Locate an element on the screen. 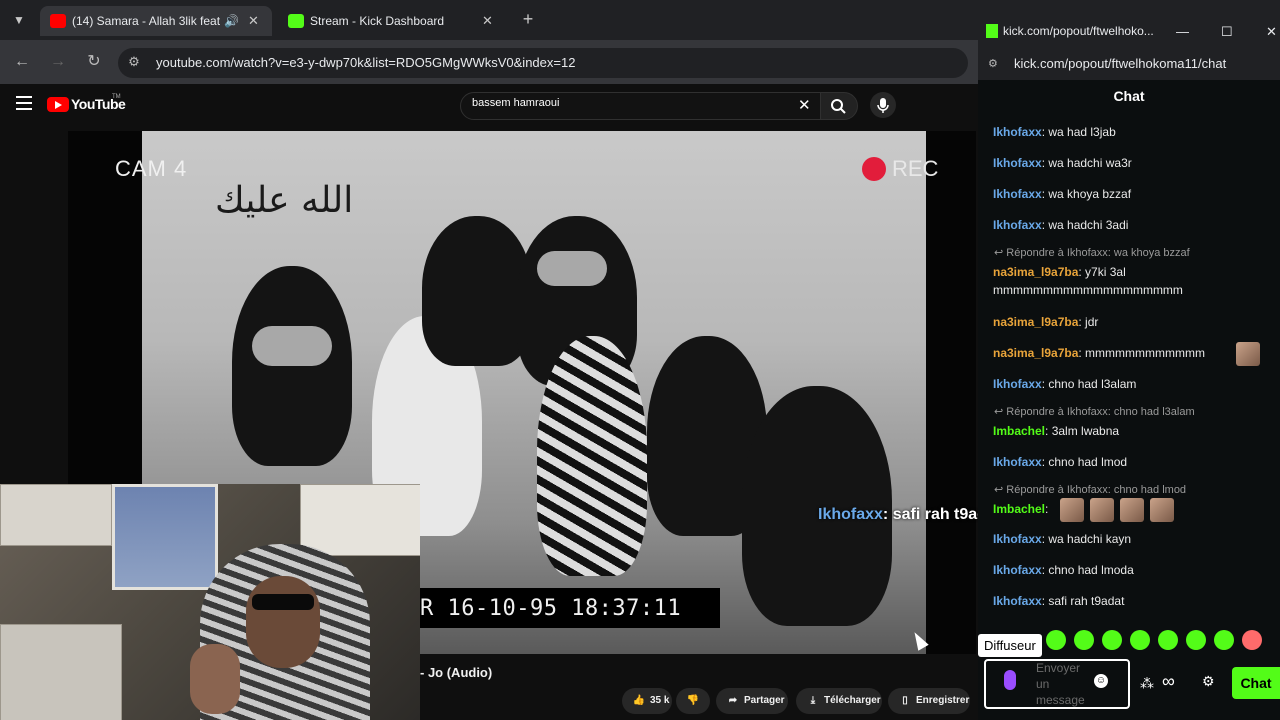  search-button is located at coordinates (839, 106).